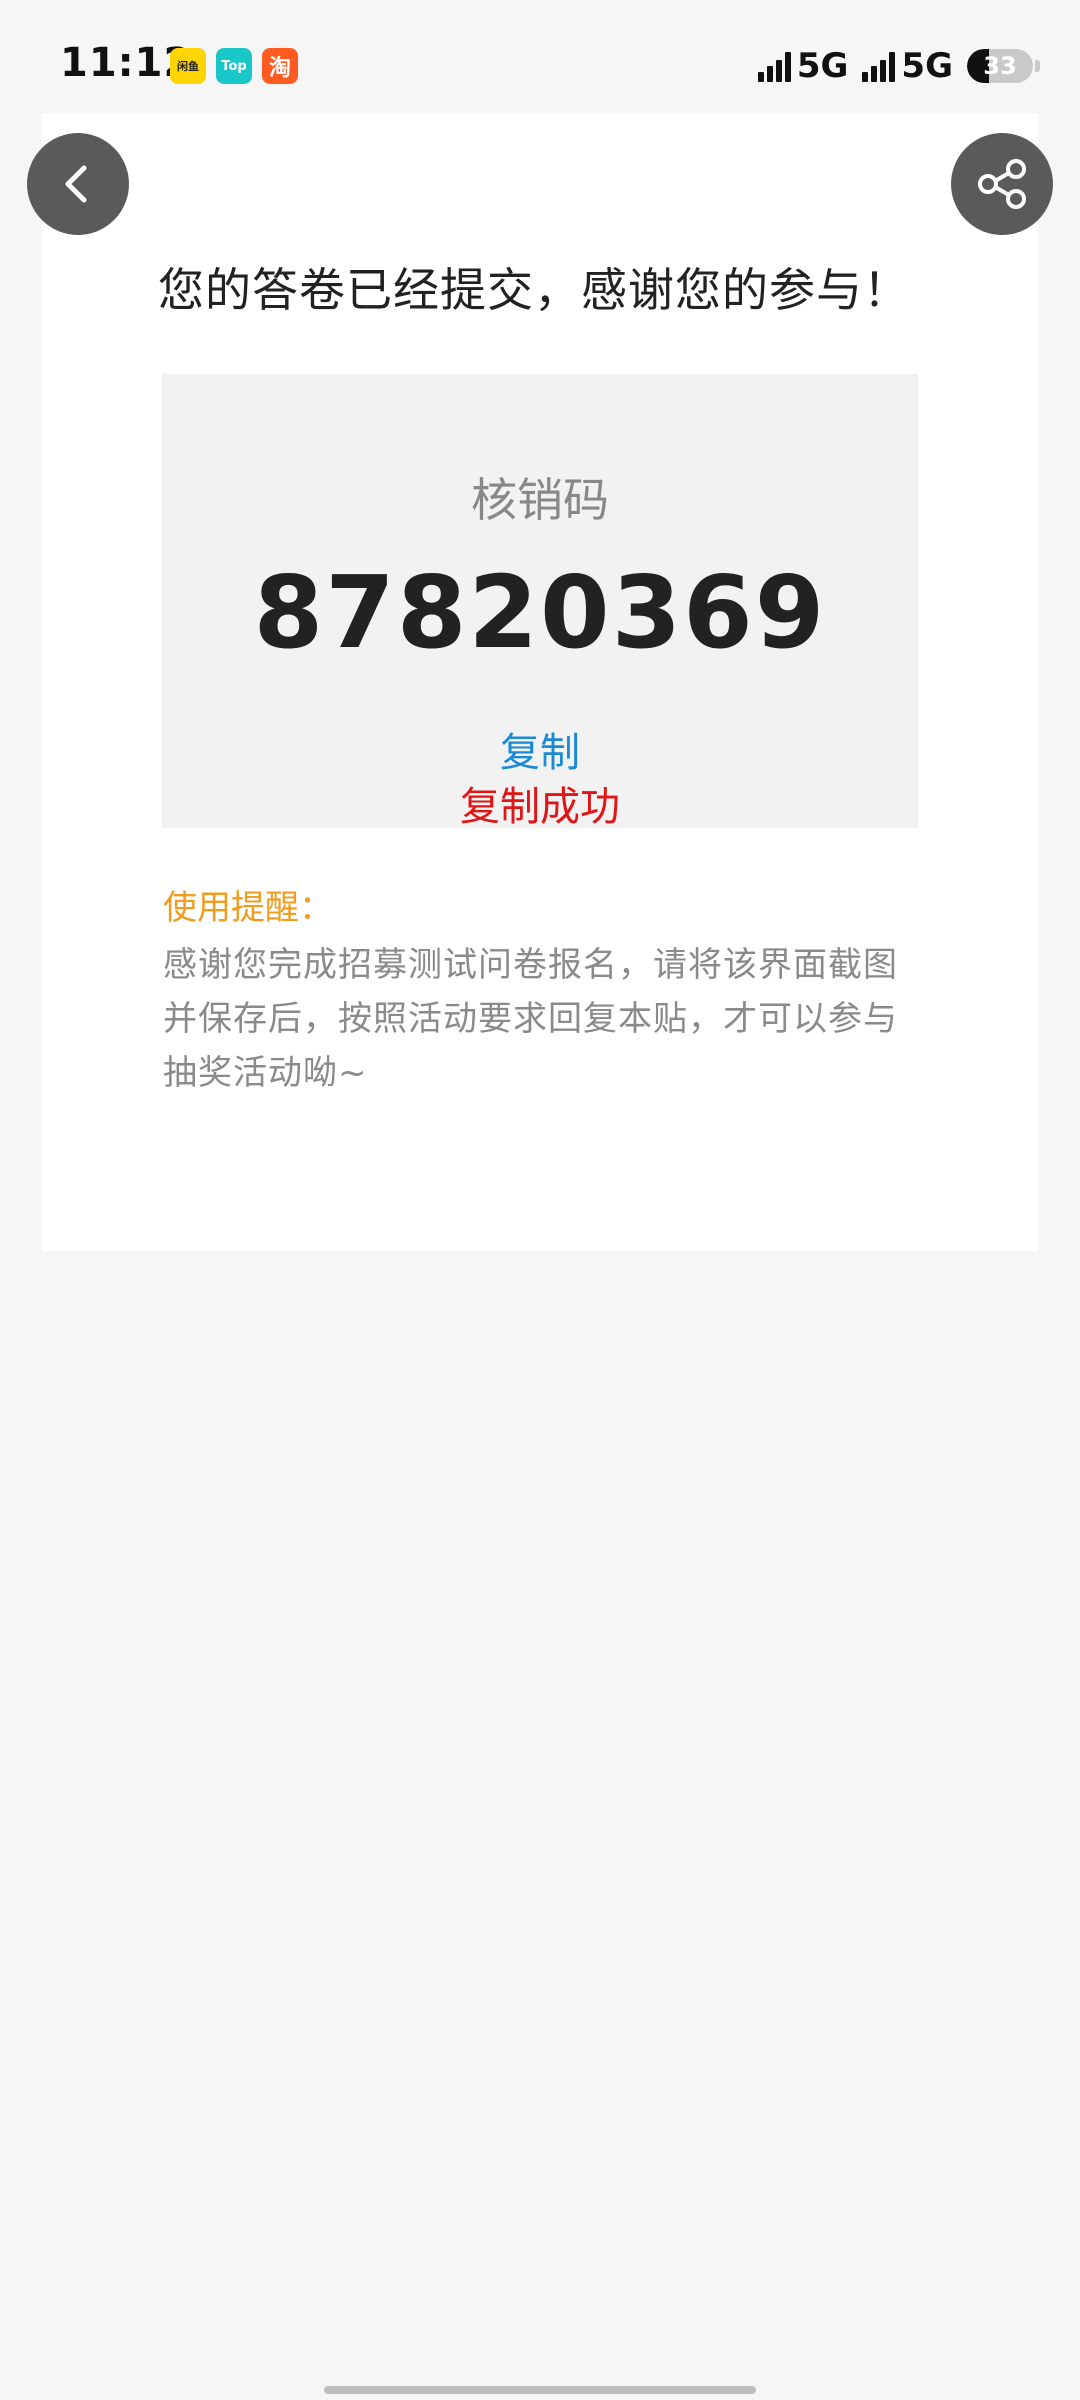  I want to click on verification-code-box: 核销码 87820369 复制 复制成功, so click(540, 602).